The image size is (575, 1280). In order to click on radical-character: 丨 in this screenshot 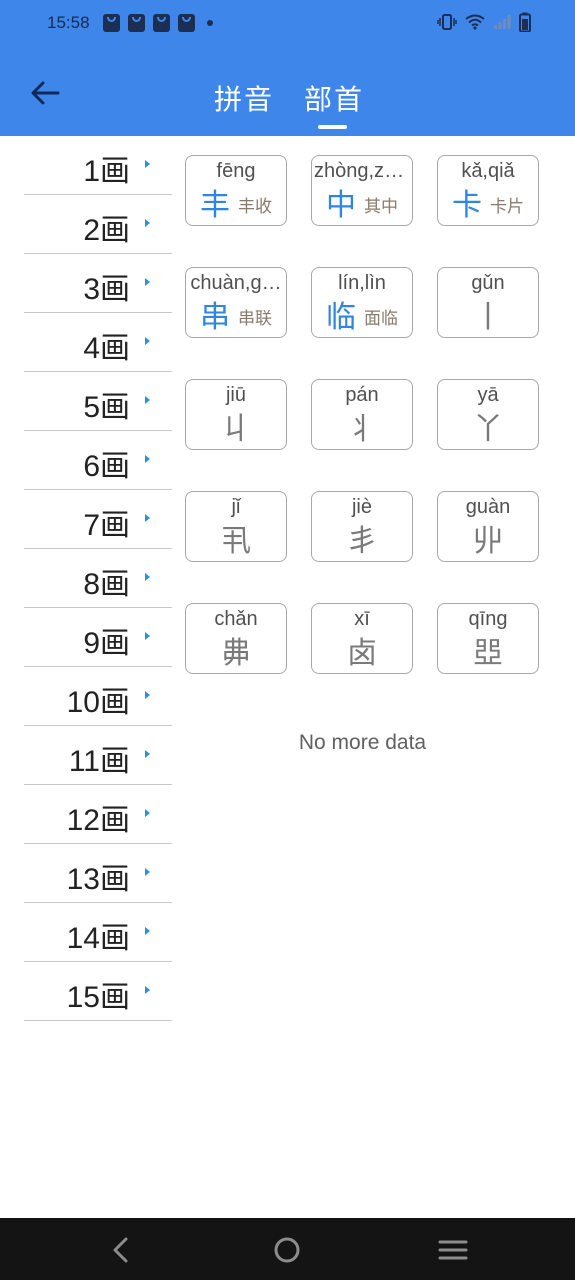, I will do `click(488, 317)`.